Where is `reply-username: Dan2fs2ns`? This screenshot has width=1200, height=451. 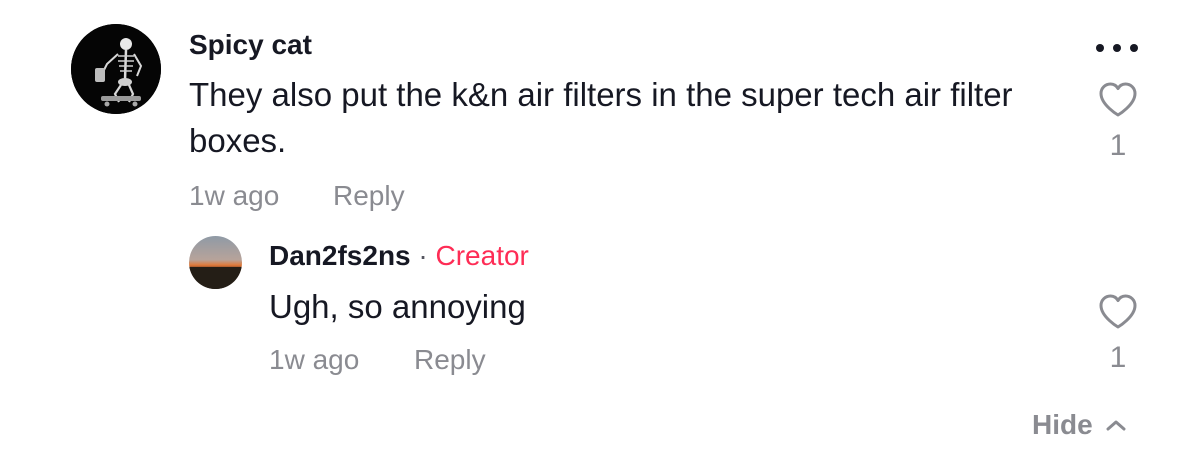 reply-username: Dan2fs2ns is located at coordinates (340, 255).